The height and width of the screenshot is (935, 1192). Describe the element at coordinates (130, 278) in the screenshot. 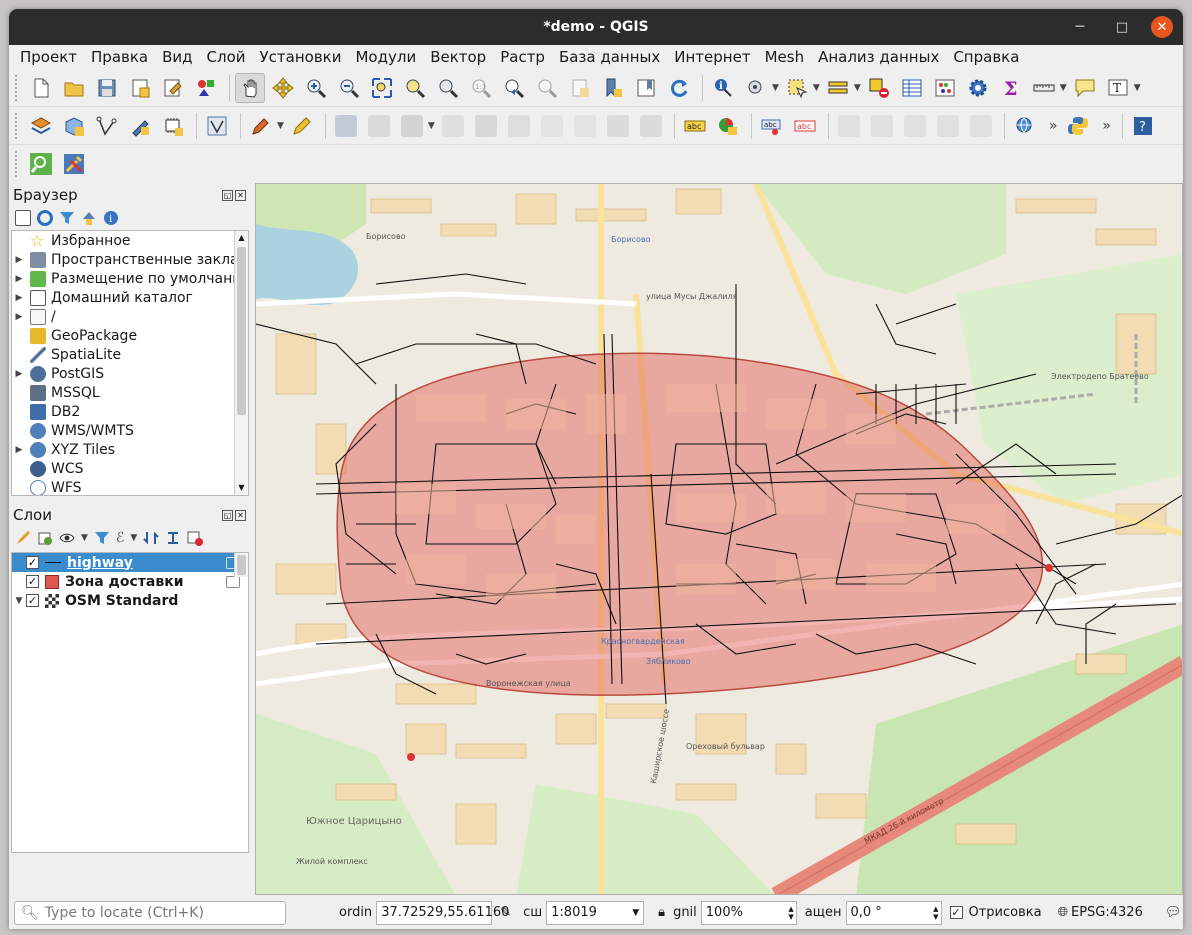

I see `browser-item-project-home: ▶ Размещение по умолчани` at that location.